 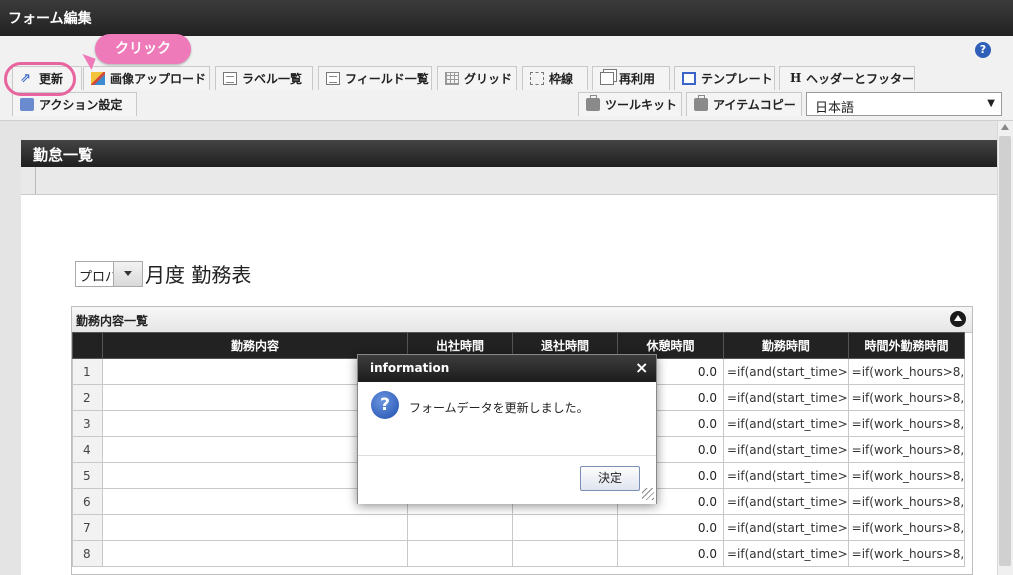 What do you see at coordinates (648, 494) in the screenshot?
I see `resize-grip-icon` at bounding box center [648, 494].